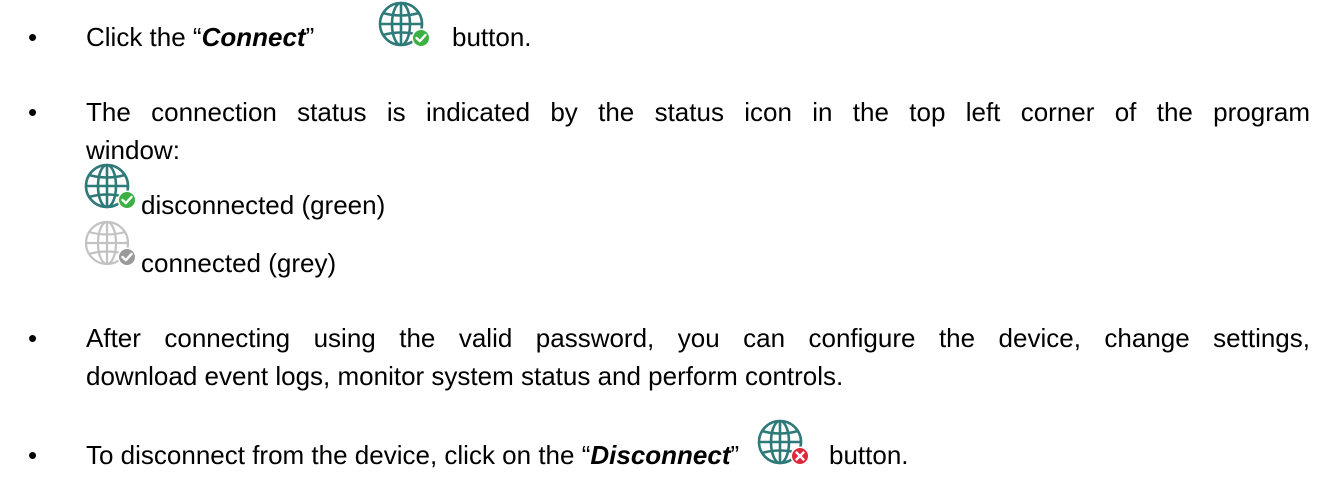 The height and width of the screenshot is (489, 1329). Describe the element at coordinates (239, 263) in the screenshot. I see `status-grey-label: connected (grey)` at that location.